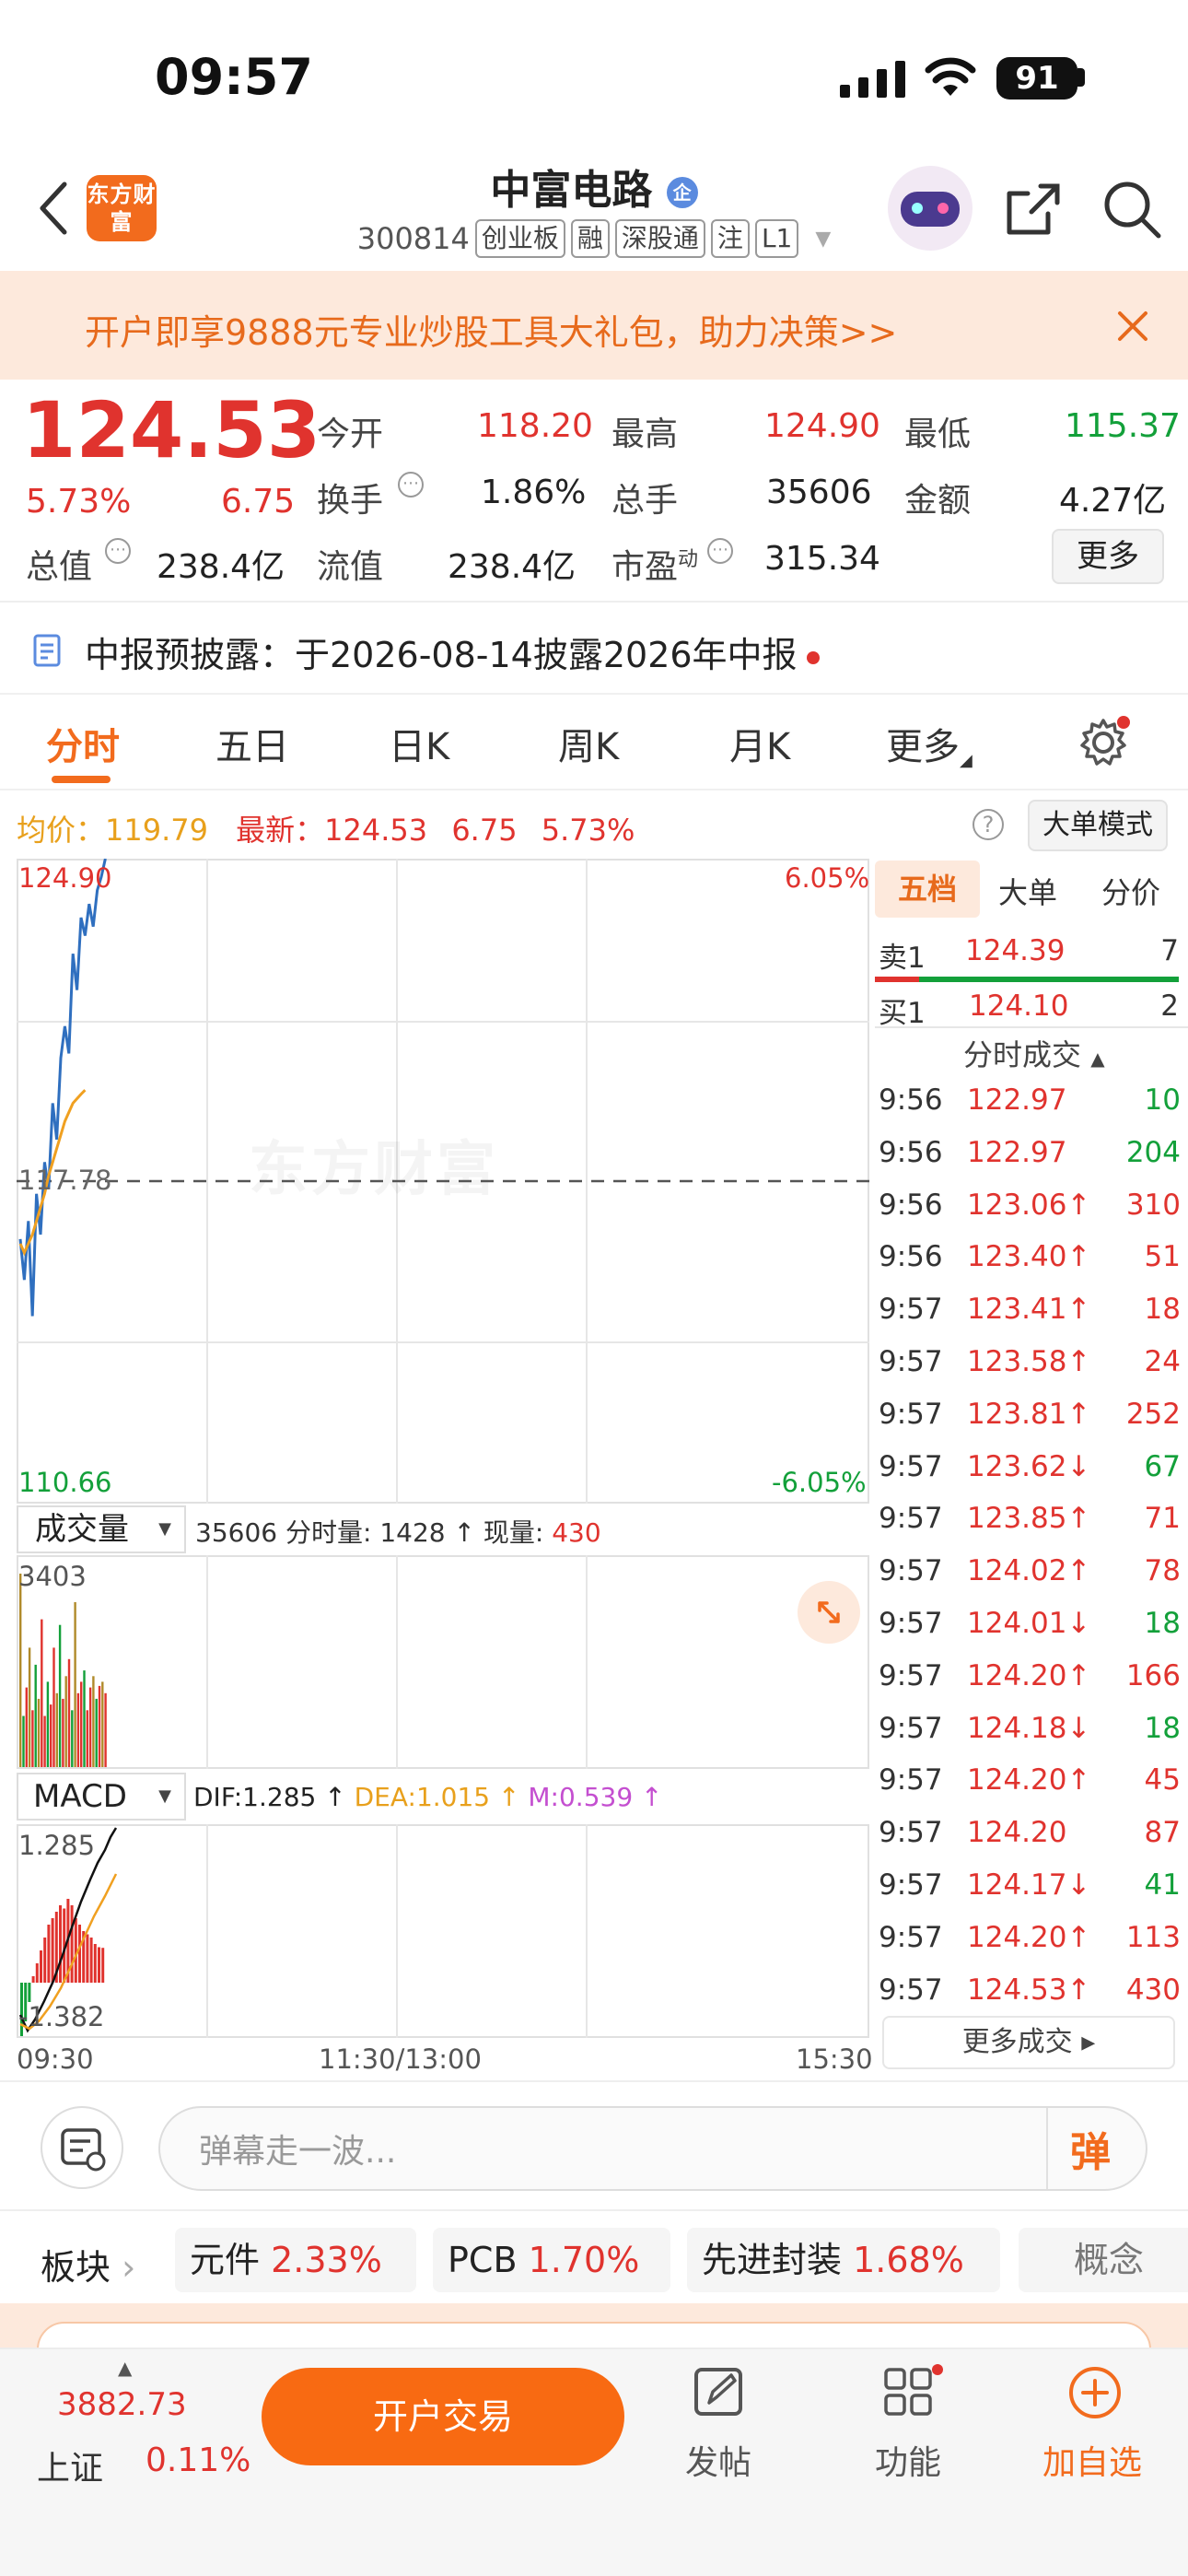 The width and height of the screenshot is (1188, 2576). Describe the element at coordinates (1162, 1571) in the screenshot. I see `trade-qty: 78` at that location.